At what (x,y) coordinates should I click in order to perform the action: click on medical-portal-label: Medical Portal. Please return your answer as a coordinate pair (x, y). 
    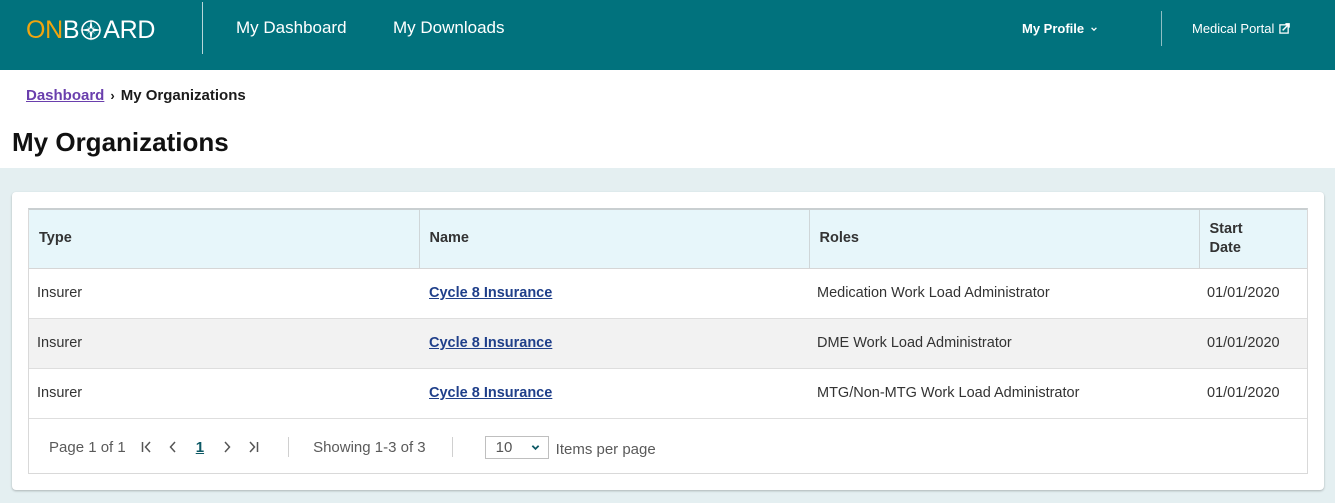
    Looking at the image, I should click on (1233, 28).